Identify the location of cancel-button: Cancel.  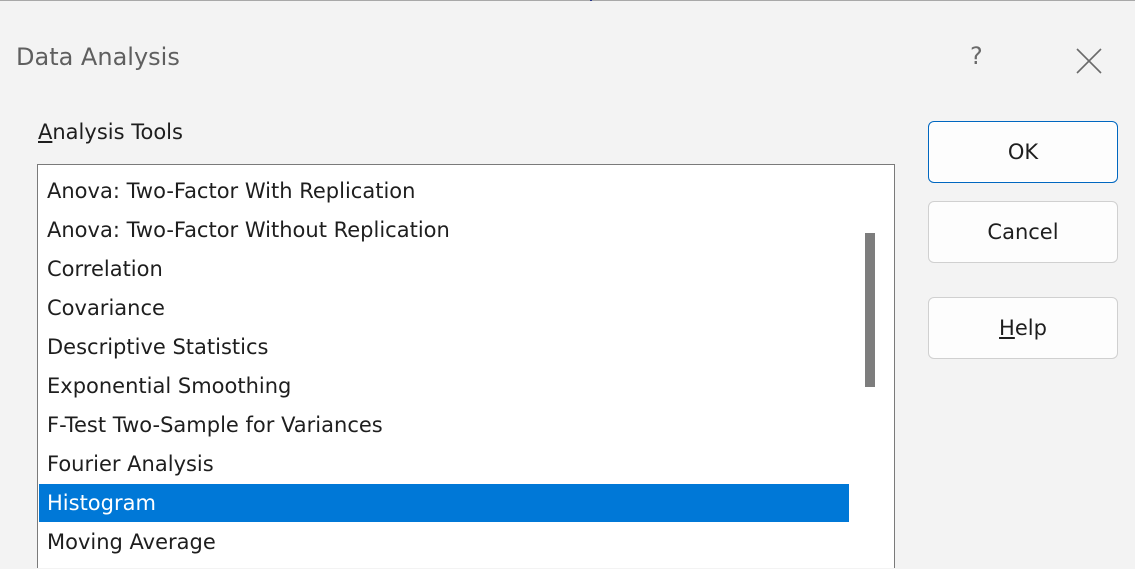
(1023, 232).